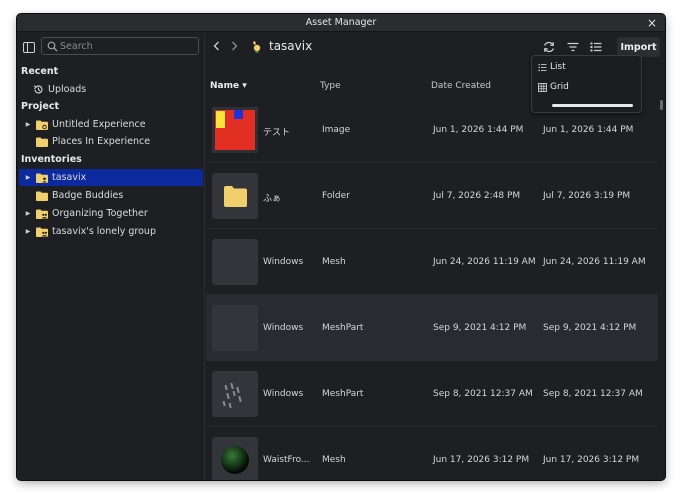 Image resolution: width=681 pixels, height=500 pixels. I want to click on close-icon: ×, so click(652, 23).